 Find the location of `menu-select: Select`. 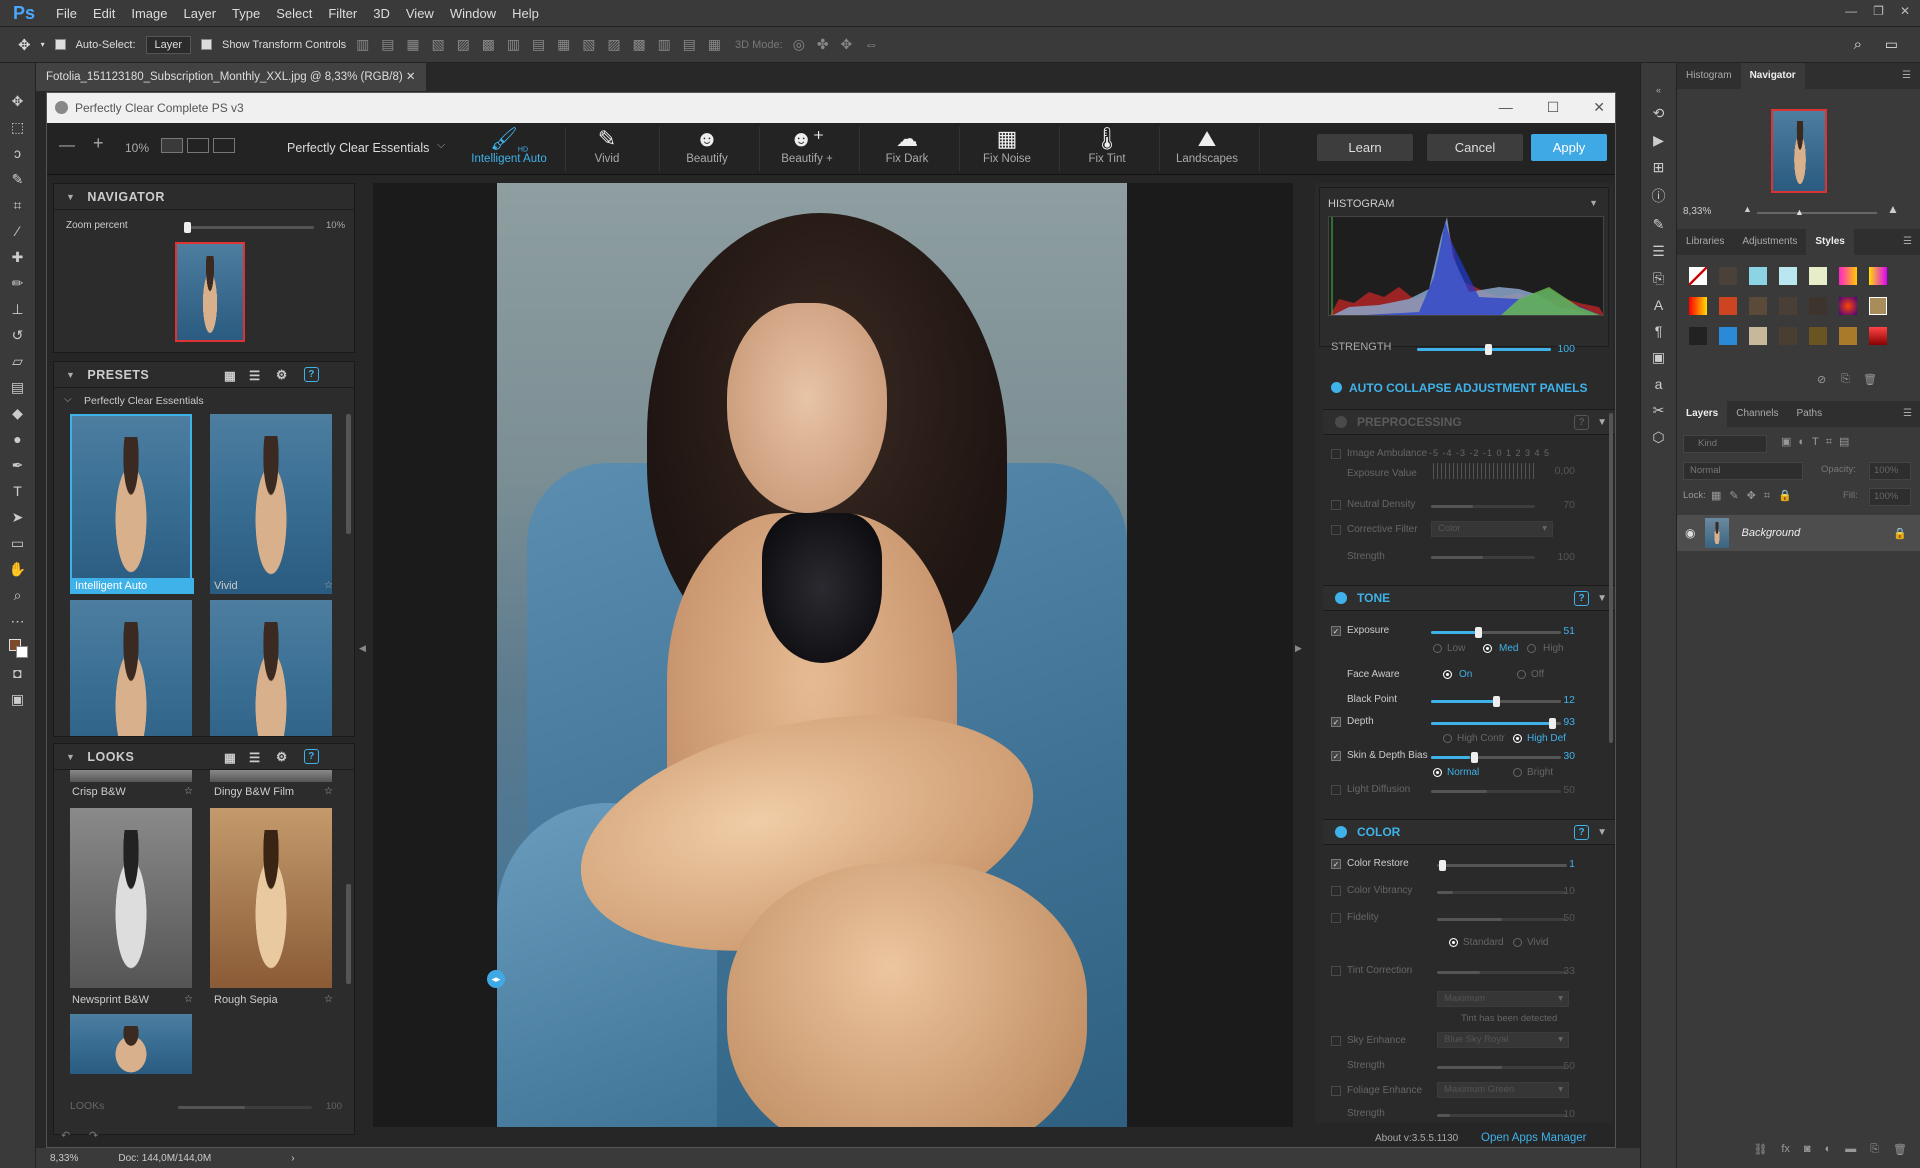

menu-select: Select is located at coordinates (294, 13).